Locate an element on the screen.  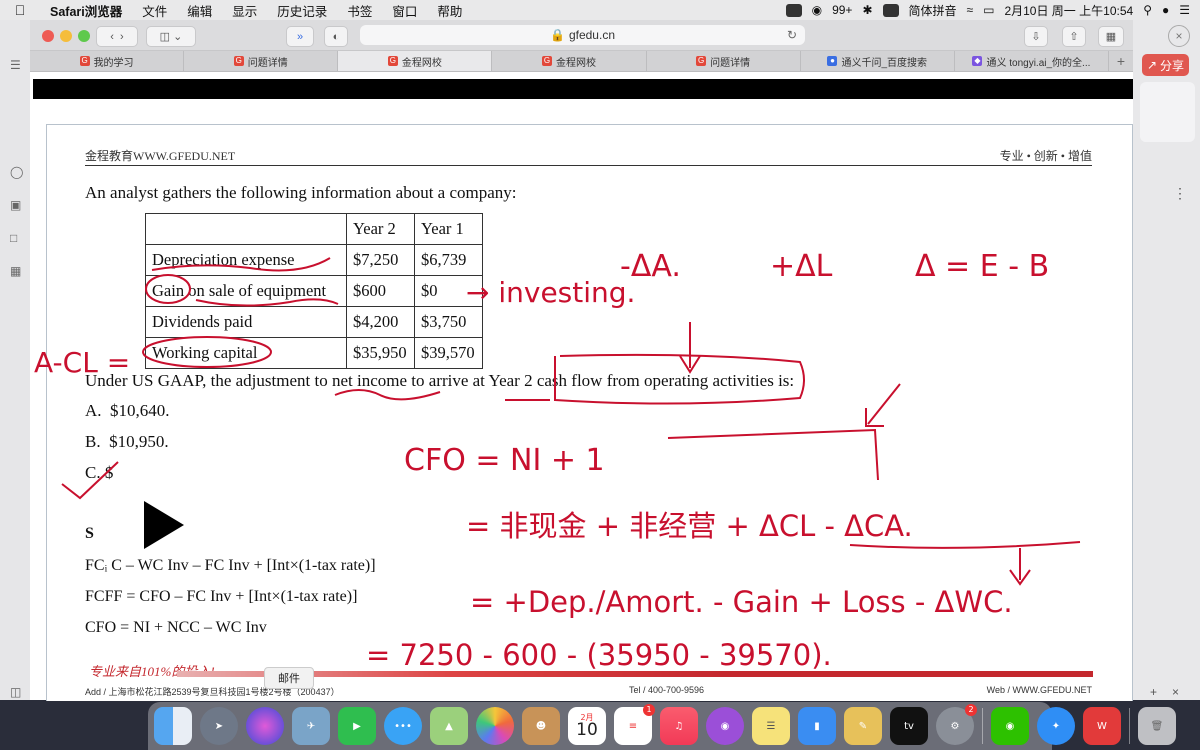
annotation-delta-eq: Δ = E - B is located at coordinates (982, 266).